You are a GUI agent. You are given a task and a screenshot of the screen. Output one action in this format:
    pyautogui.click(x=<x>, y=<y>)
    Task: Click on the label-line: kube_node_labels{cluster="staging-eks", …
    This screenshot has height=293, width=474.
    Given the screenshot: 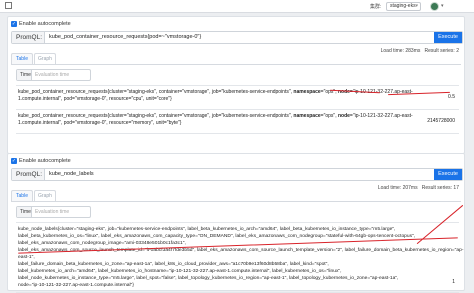 What is the action you would take?
    pyautogui.click(x=207, y=229)
    